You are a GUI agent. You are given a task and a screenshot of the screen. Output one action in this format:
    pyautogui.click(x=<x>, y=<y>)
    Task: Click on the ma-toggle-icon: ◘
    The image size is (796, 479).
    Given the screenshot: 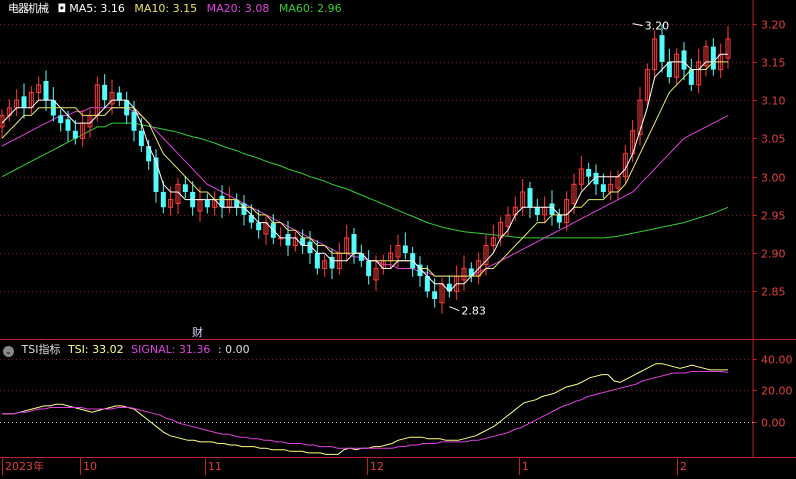 What is the action you would take?
    pyautogui.click(x=62, y=8)
    